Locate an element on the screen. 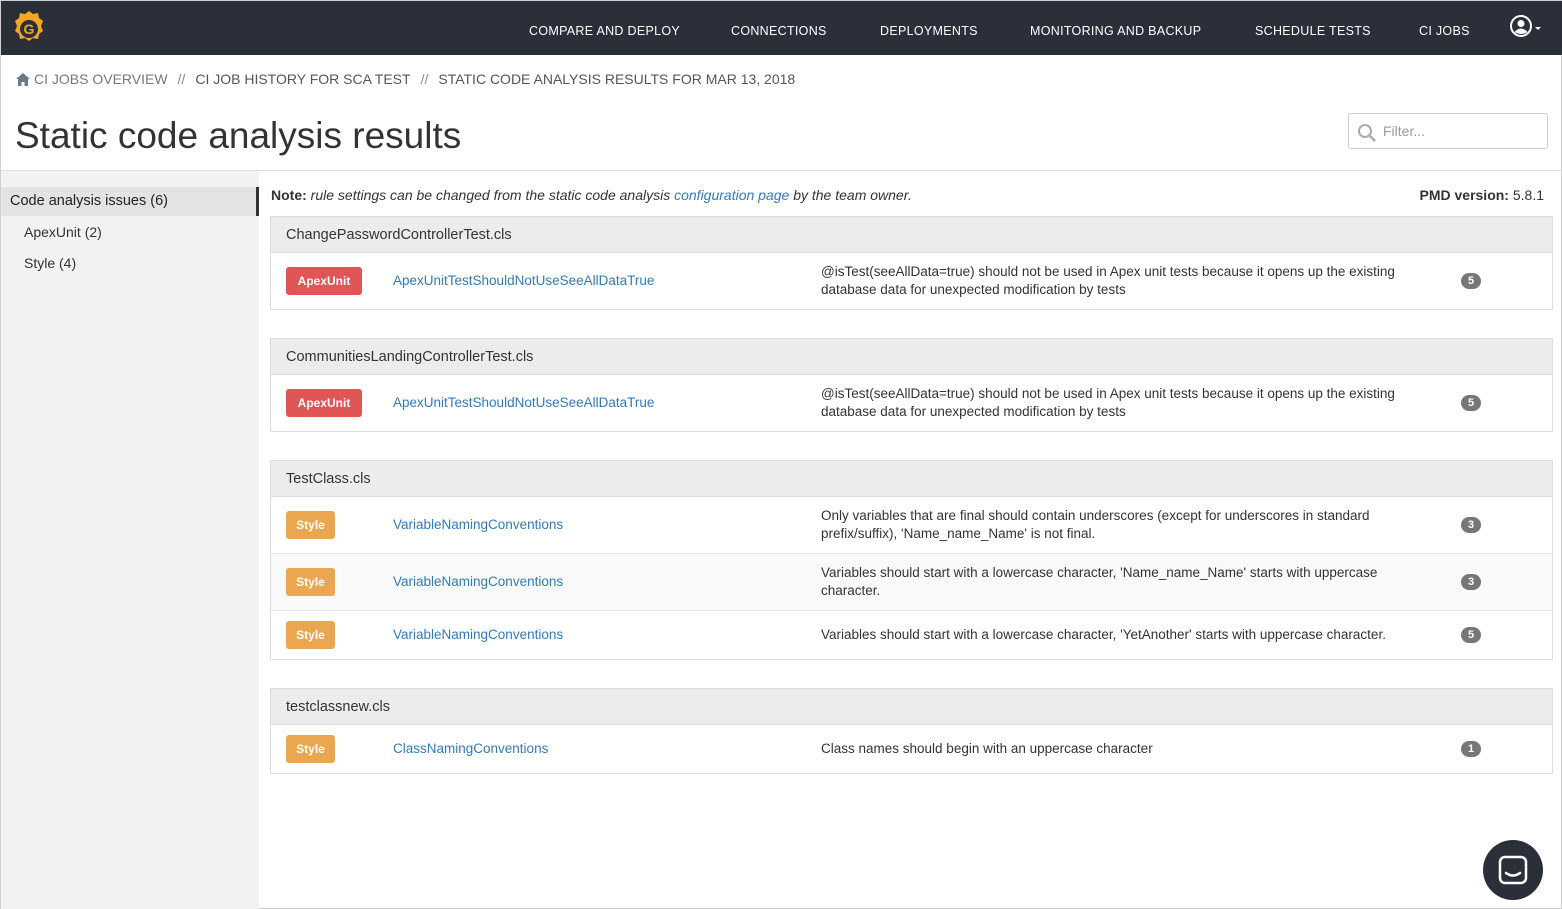 This screenshot has width=1562, height=909. file-name: CommunitiesLandingControllerTest.cls is located at coordinates (911, 357).